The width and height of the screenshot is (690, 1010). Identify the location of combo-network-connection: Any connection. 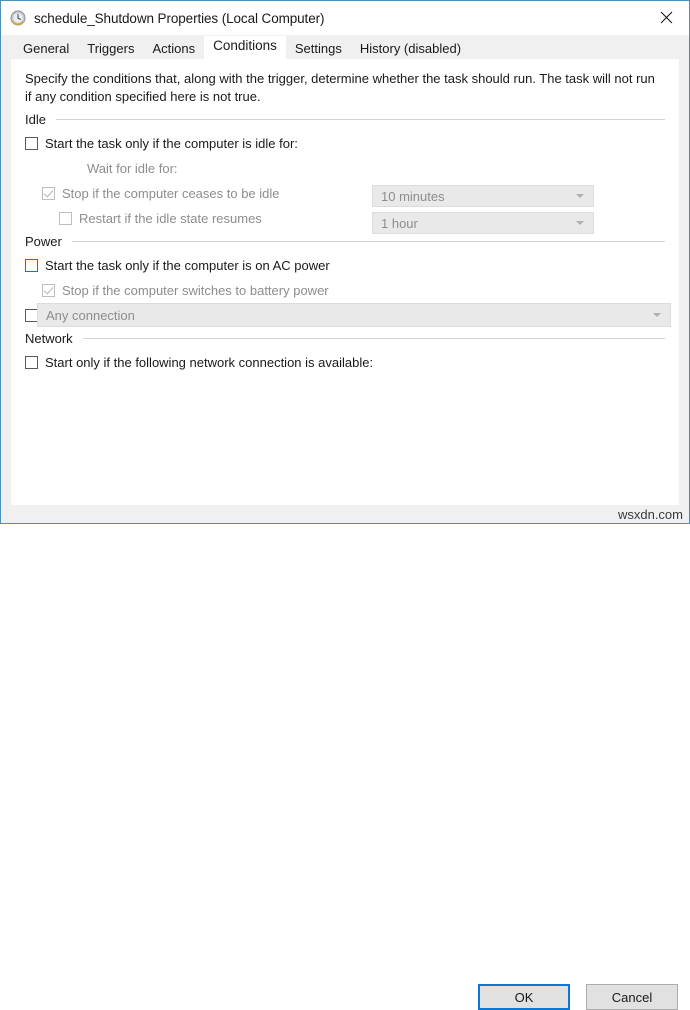
(354, 315).